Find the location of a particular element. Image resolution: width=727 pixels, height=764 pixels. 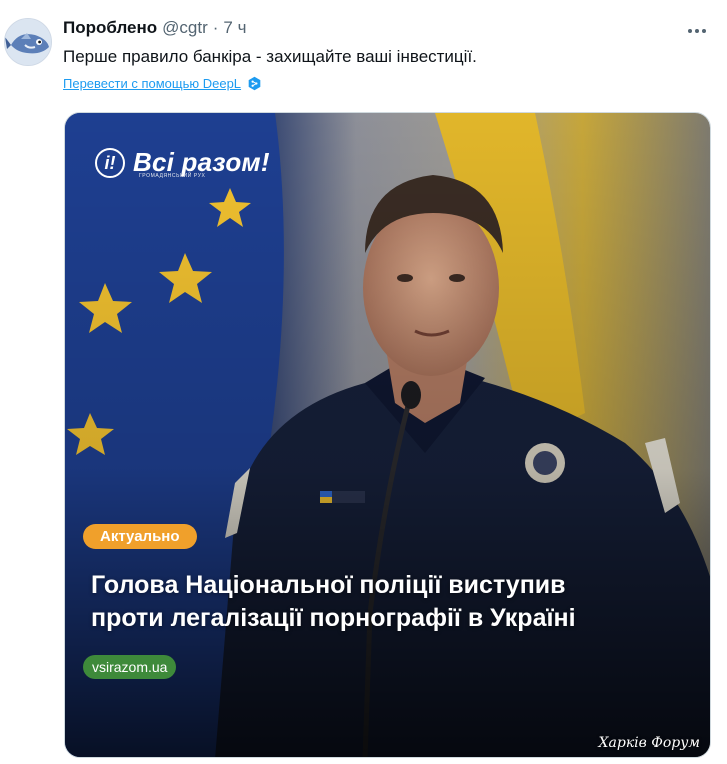

watermark: Харків Форум is located at coordinates (649, 743).